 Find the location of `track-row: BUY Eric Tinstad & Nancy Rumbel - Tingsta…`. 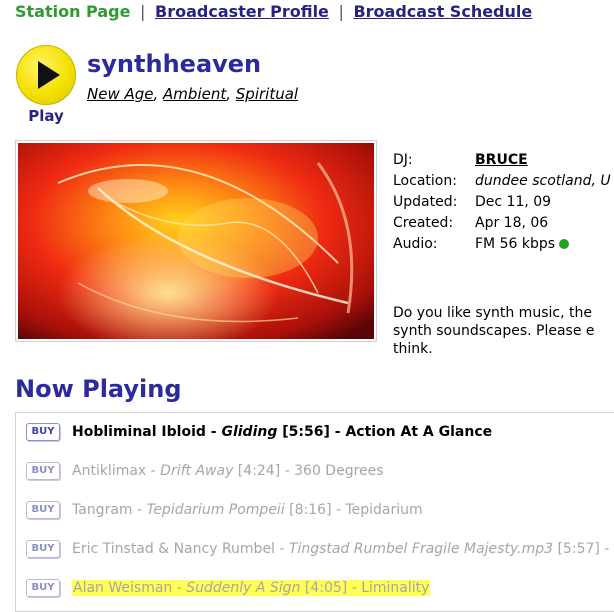

track-row: BUY Eric Tinstad & Nancy Rumbel - Tingsta… is located at coordinates (317, 552).